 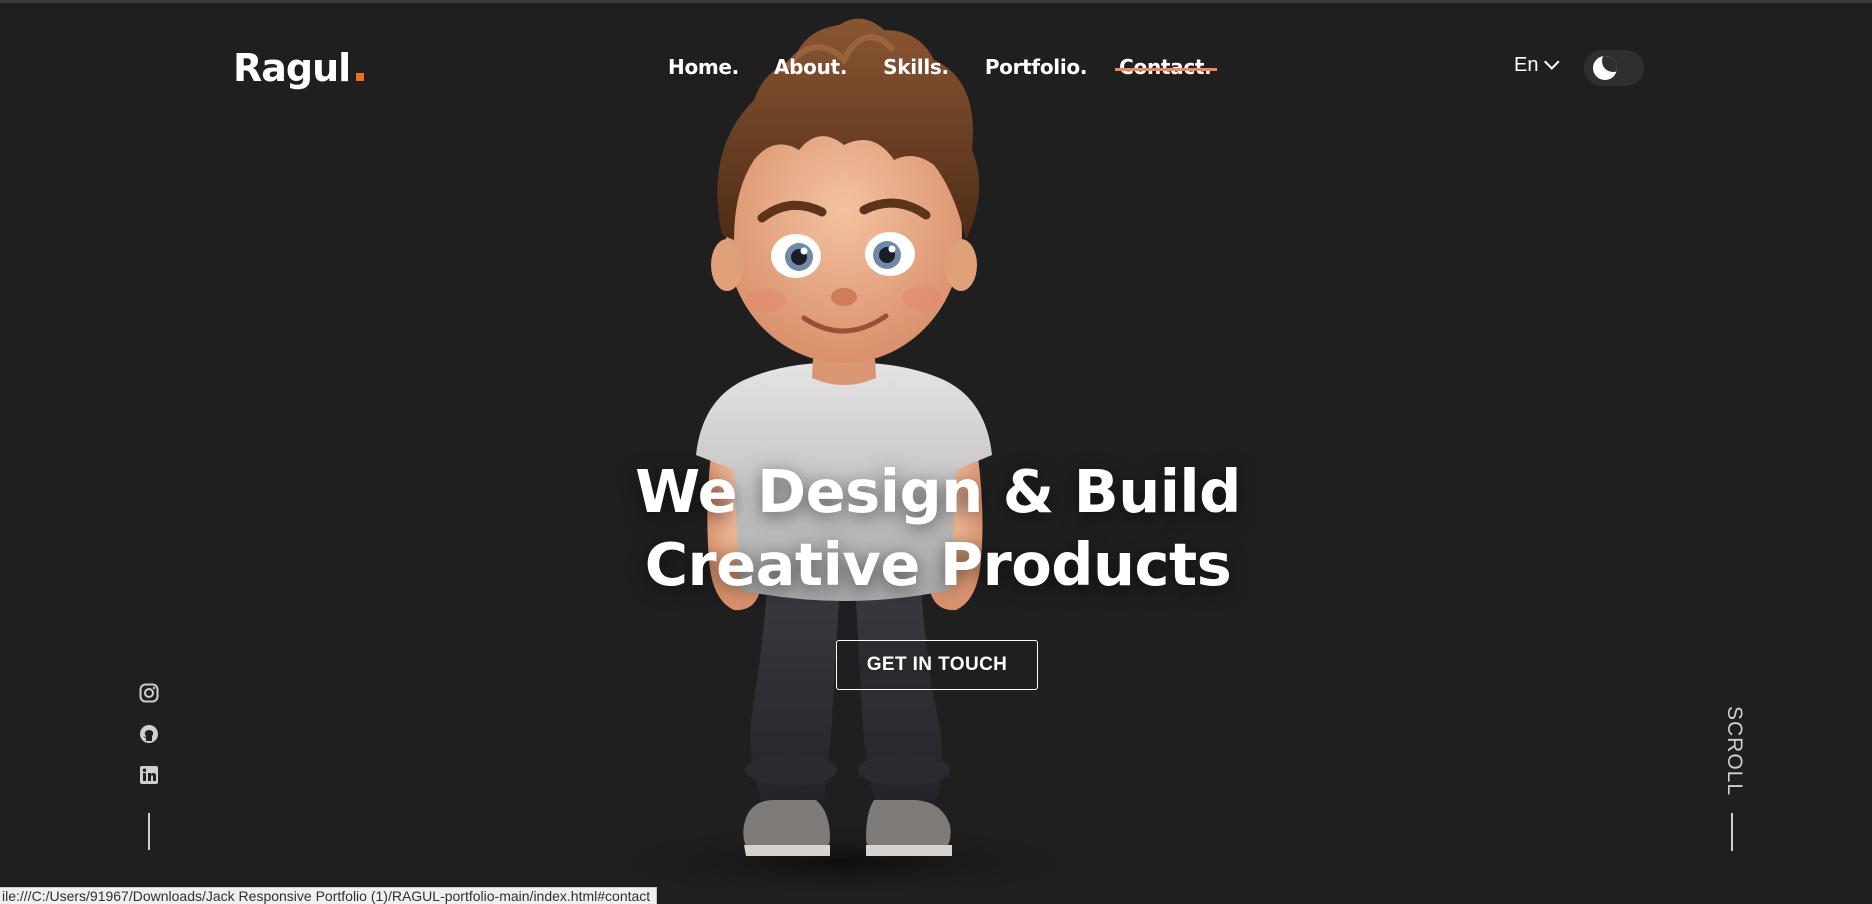 I want to click on main-nav: Home. About. Skills. Portfolio. Contact., so click(x=943, y=67).